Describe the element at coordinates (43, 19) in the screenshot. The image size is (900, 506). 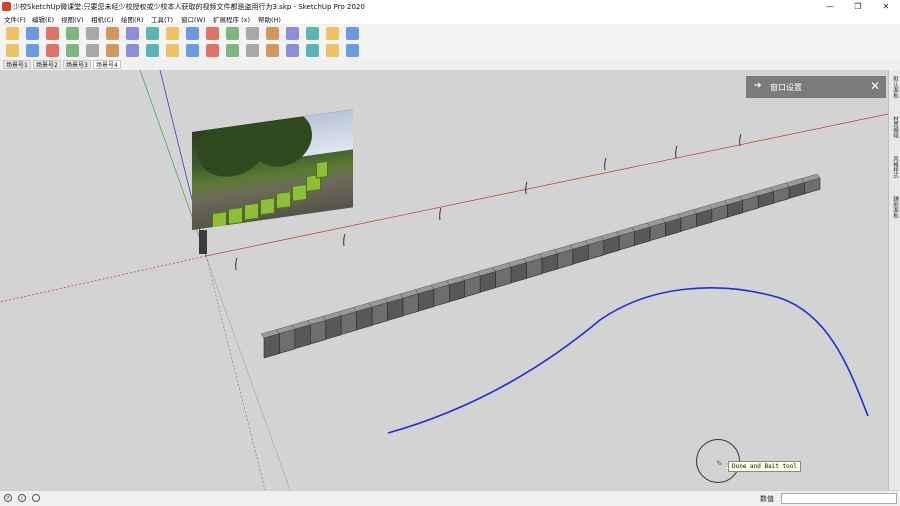
I see `menu-edit: 编辑(E)` at that location.